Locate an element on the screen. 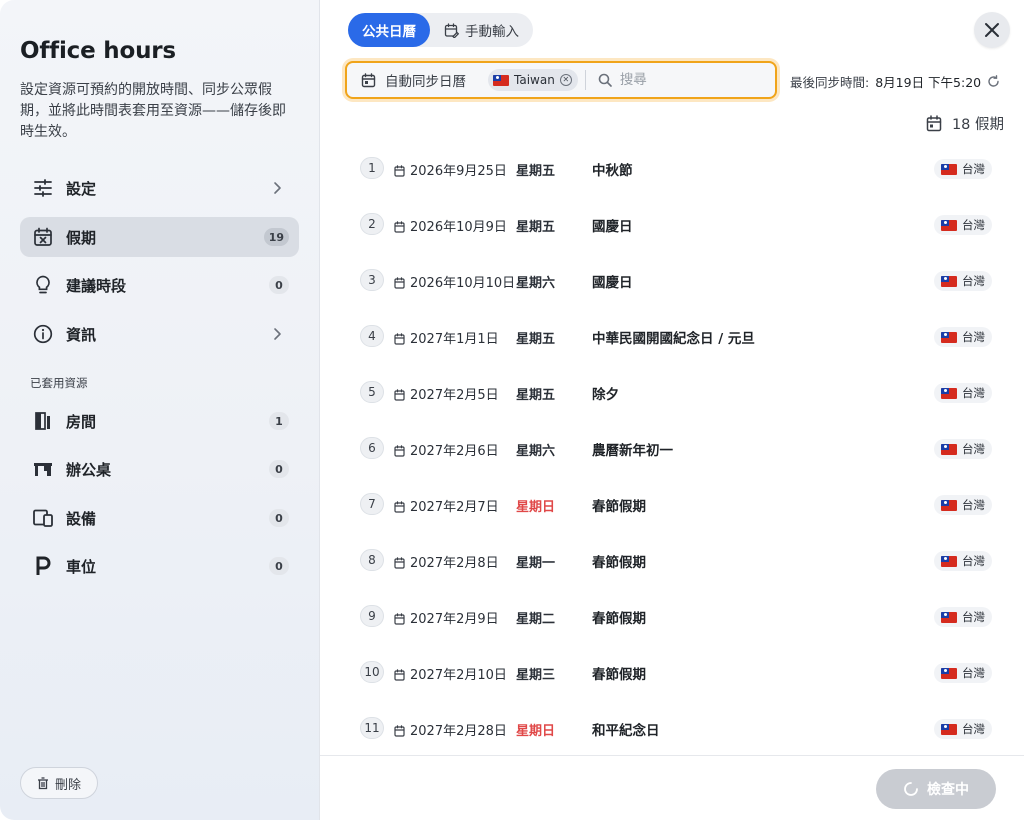 This screenshot has height=820, width=1024. source-tabs: 公共日曆 手動輸入 is located at coordinates (440, 30).